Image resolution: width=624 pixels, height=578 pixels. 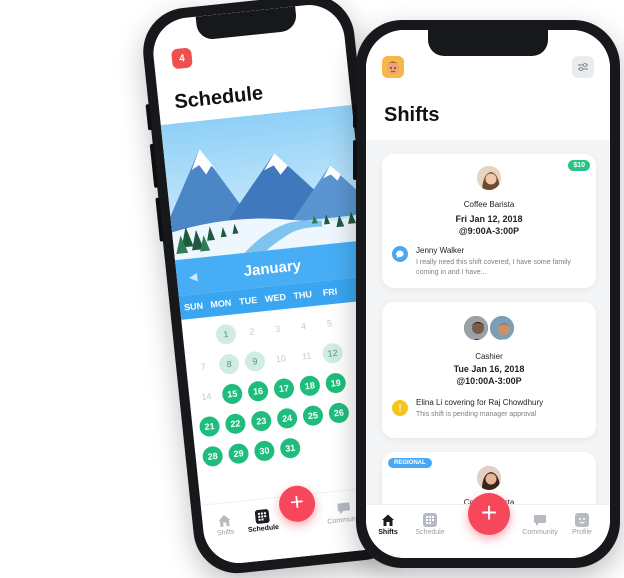 I want to click on shift-date: Tue Jan 16, 2018, so click(x=489, y=369).